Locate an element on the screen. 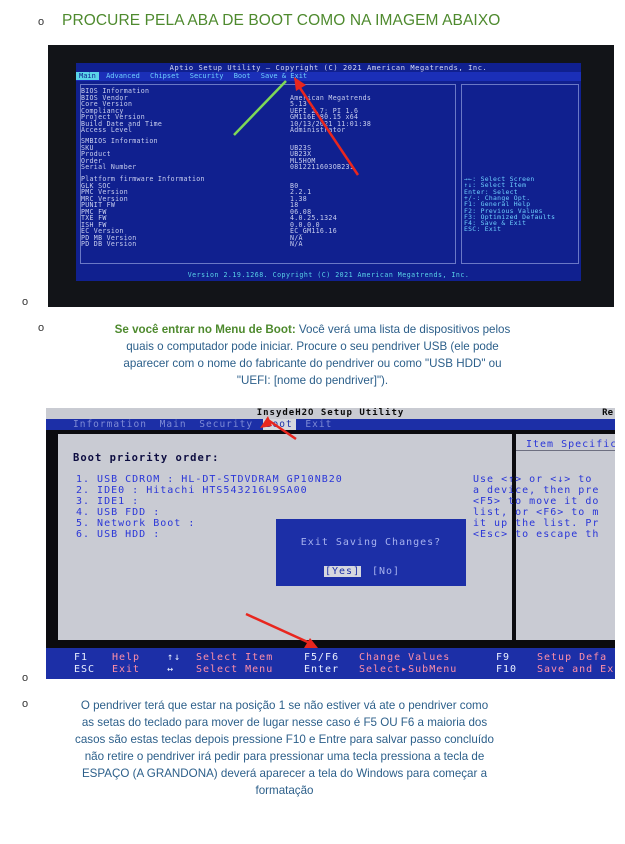 Image resolution: width=625 pixels, height=844 pixels. paragraph-line: formatação is located at coordinates (284, 790).